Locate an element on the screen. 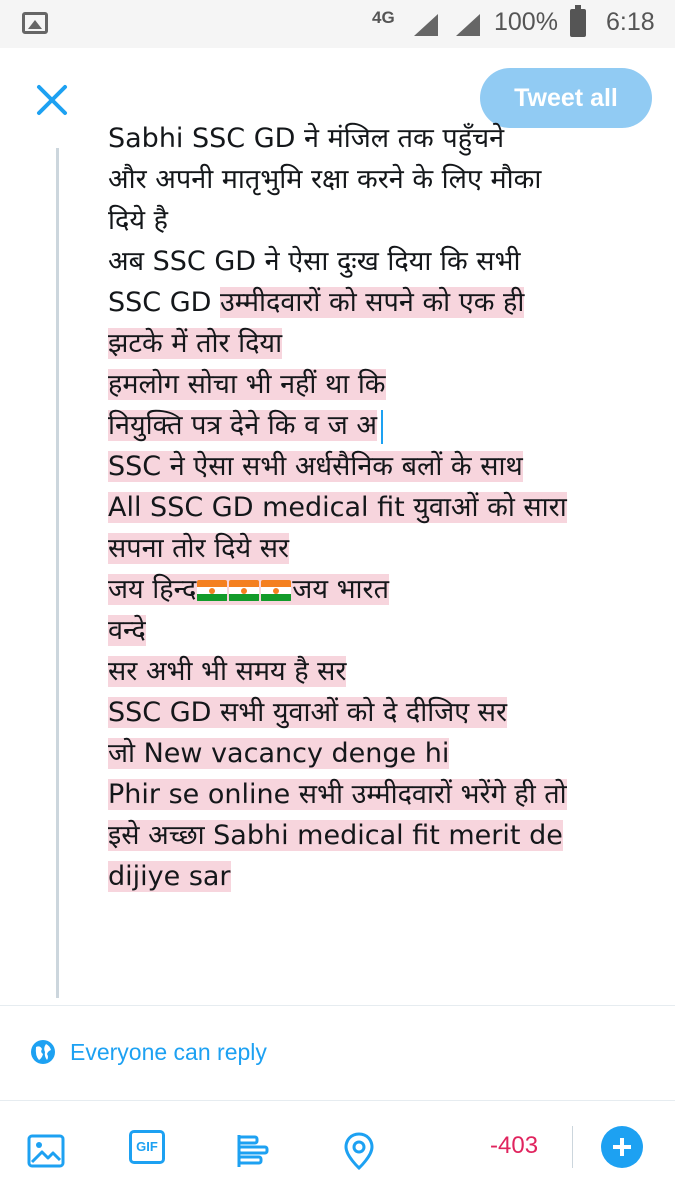 Image resolution: width=675 pixels, height=1200 pixels. text-segment: SSC GD is located at coordinates (164, 302).